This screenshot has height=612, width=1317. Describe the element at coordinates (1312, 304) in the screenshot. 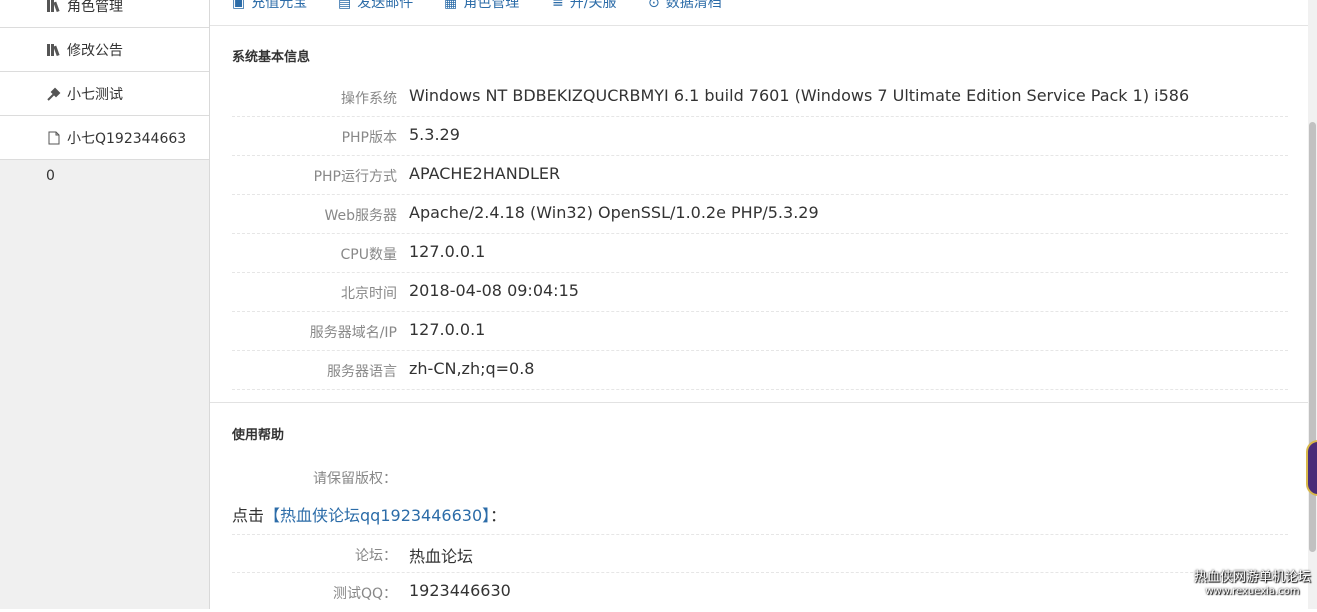

I see `vertical-scrollbar` at that location.